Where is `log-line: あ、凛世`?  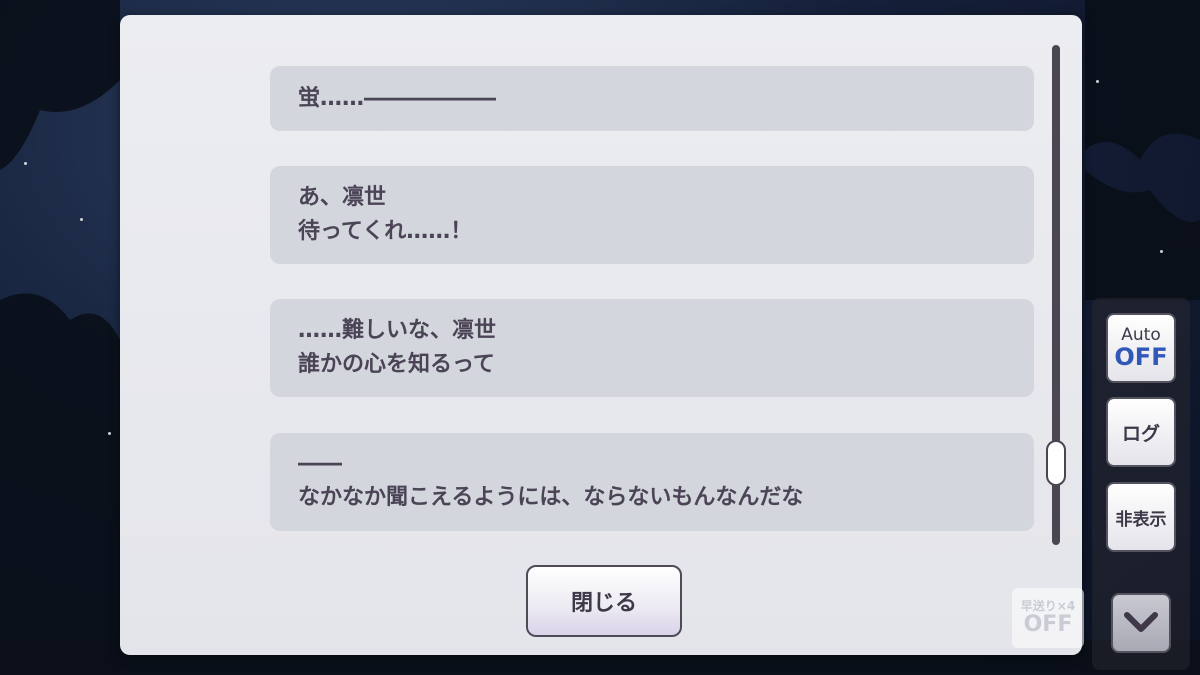
log-line: あ、凛世 is located at coordinates (342, 197).